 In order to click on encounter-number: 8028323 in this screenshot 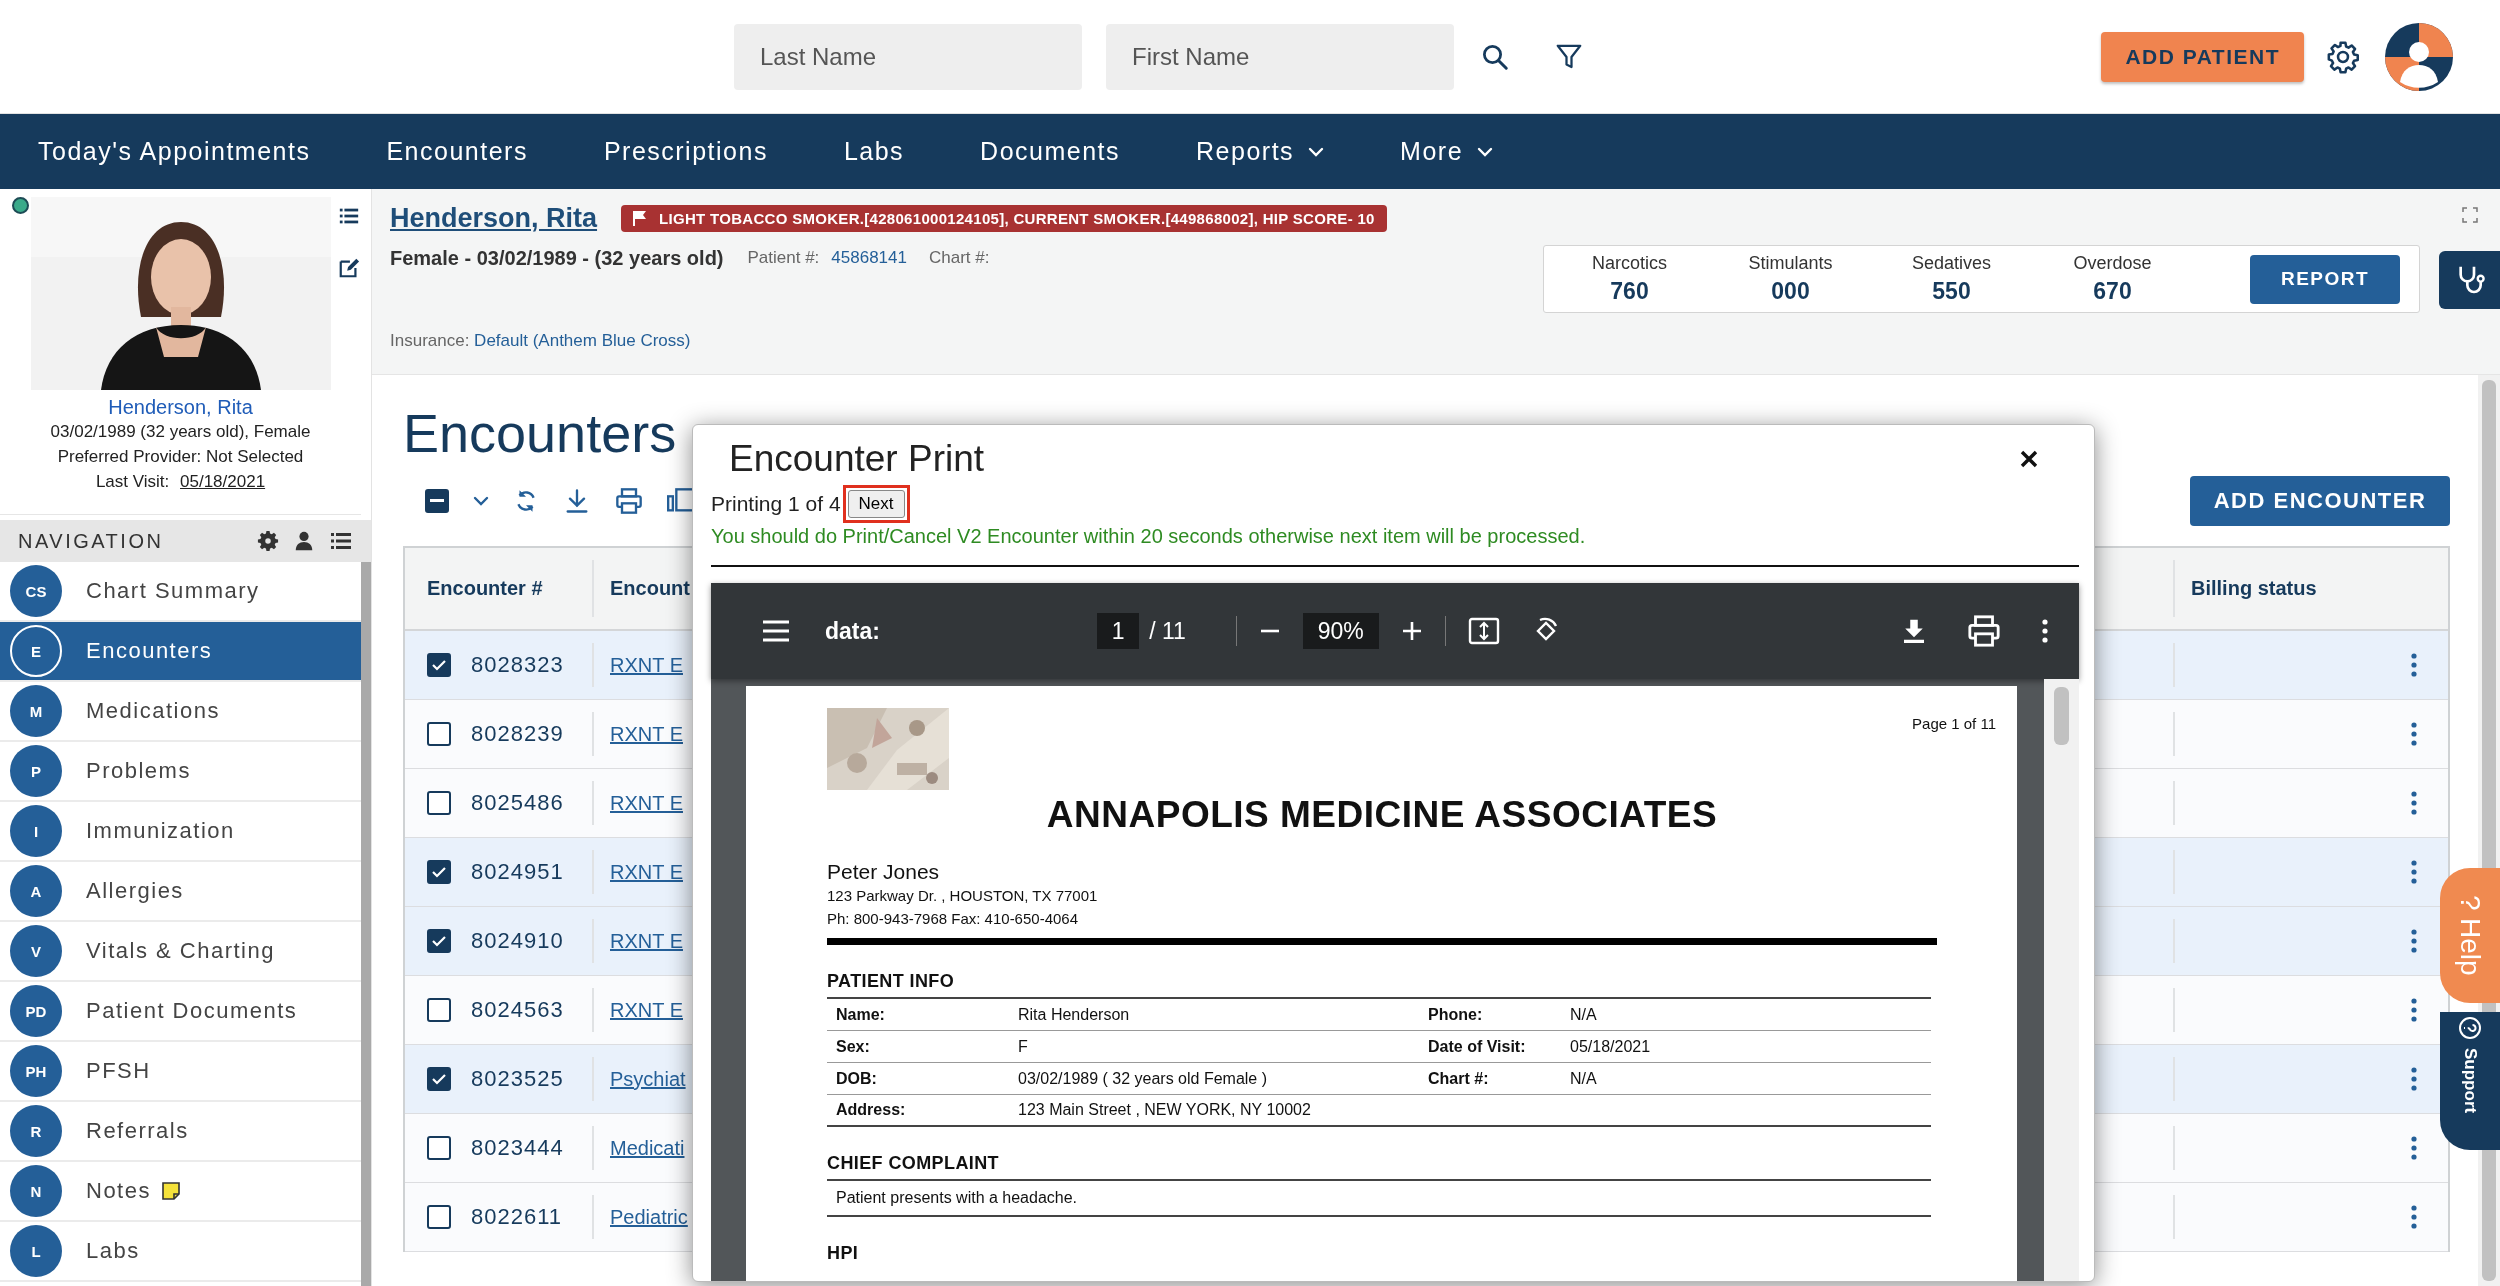, I will do `click(517, 665)`.